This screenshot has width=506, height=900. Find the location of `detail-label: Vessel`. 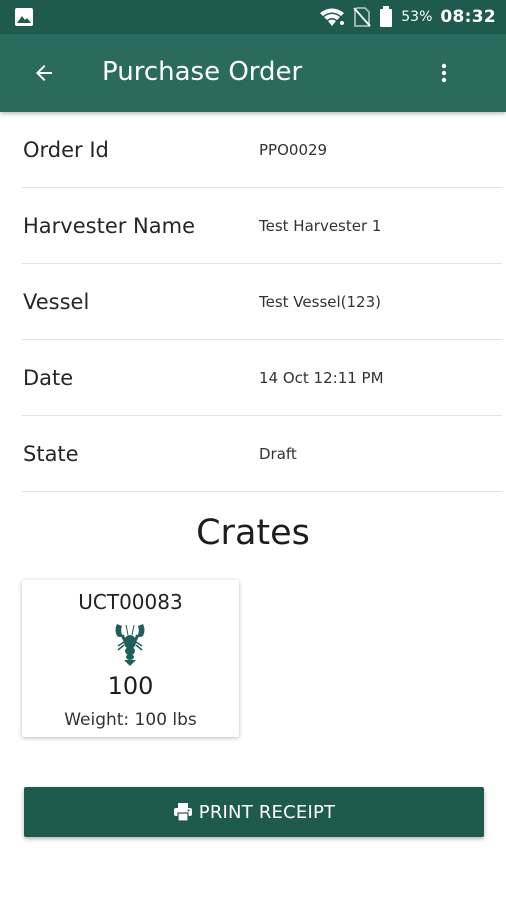

detail-label: Vessel is located at coordinates (56, 301).